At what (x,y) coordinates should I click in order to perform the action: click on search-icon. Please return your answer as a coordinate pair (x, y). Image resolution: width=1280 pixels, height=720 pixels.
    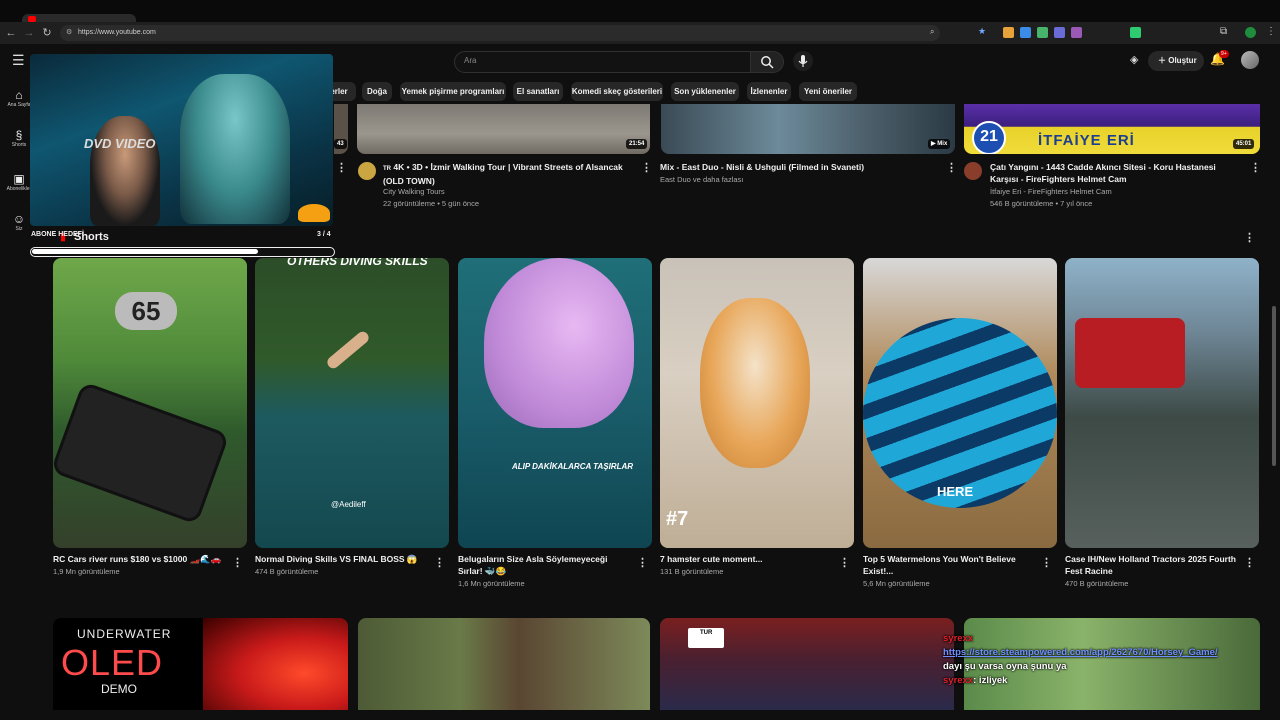
    Looking at the image, I should click on (767, 62).